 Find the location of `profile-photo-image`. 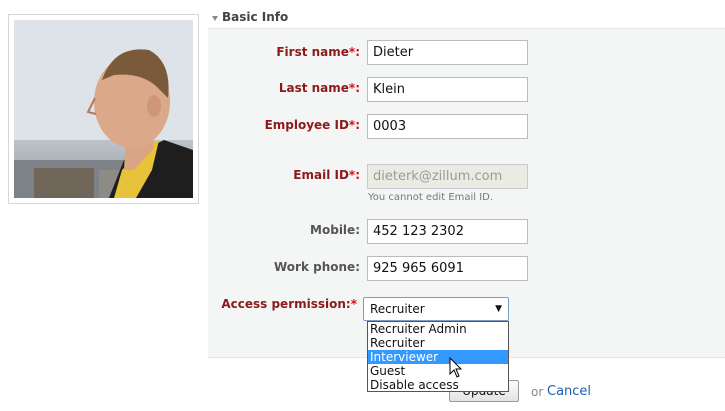

profile-photo-image is located at coordinates (103, 109).